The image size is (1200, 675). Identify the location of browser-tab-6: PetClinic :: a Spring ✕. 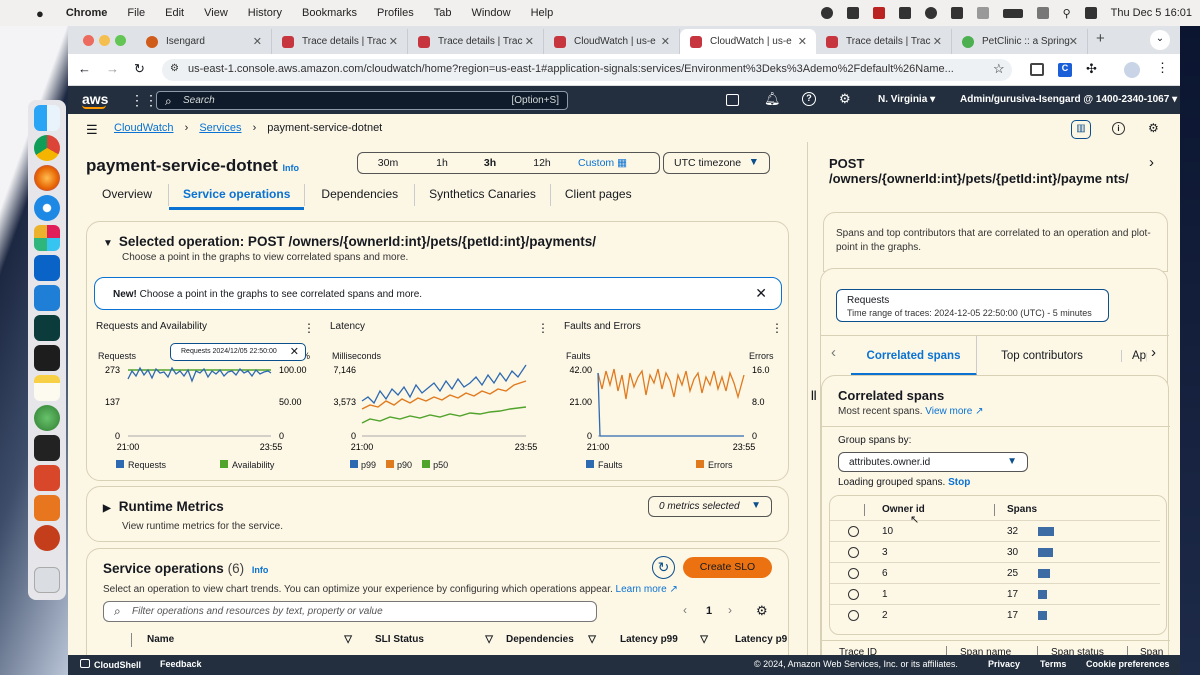
(1020, 41).